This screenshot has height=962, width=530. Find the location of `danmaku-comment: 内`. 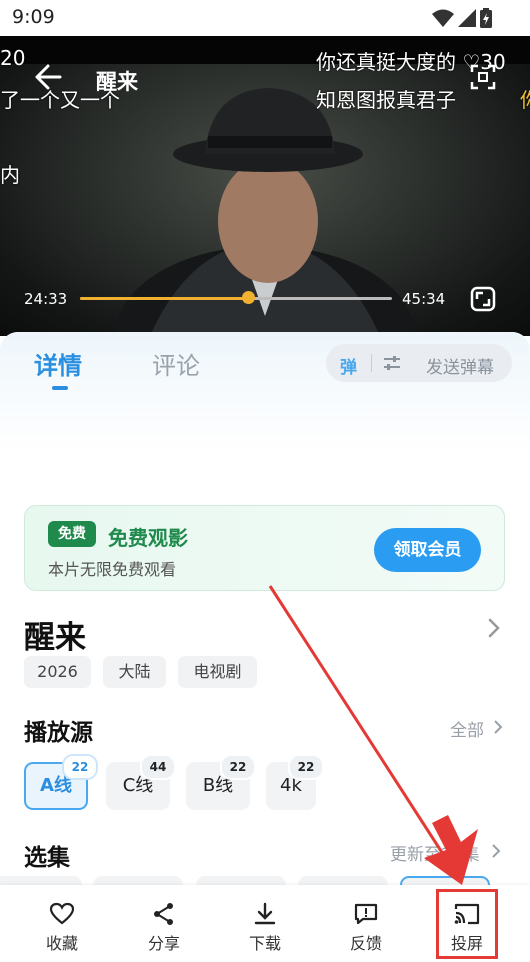

danmaku-comment: 内 is located at coordinates (10, 175).